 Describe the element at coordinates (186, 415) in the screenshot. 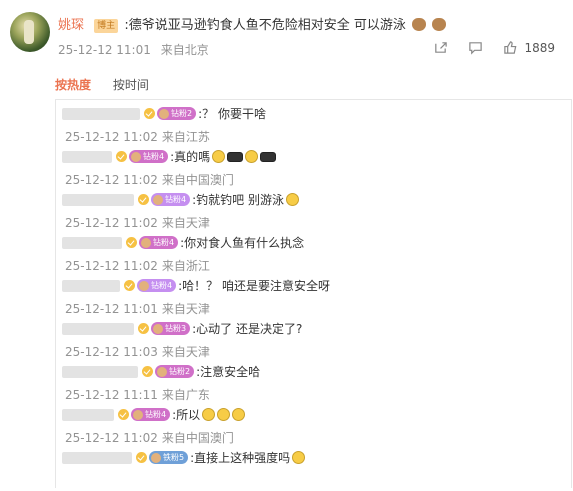

I see `reply-text: :所以` at that location.